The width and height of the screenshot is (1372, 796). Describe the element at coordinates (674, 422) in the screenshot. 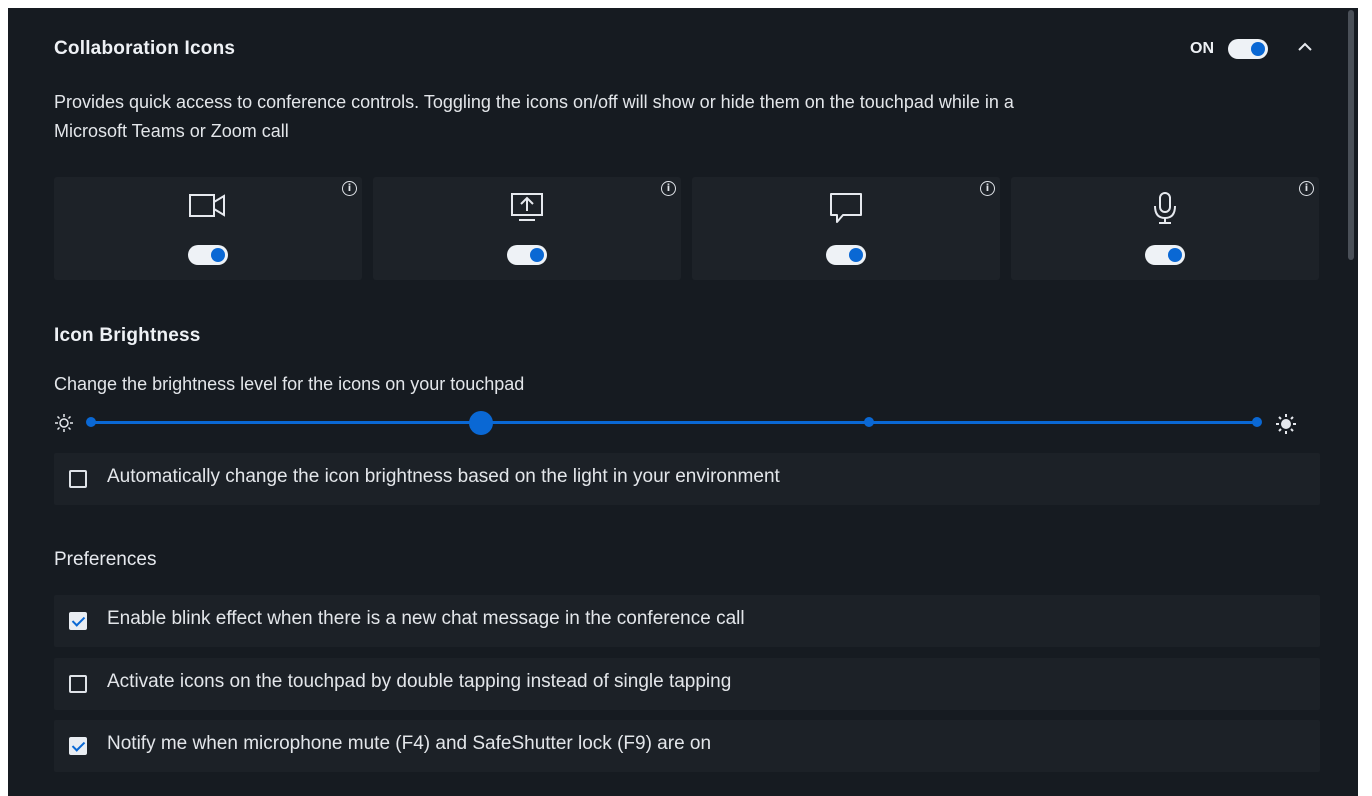

I see `brightness-slider-track` at that location.